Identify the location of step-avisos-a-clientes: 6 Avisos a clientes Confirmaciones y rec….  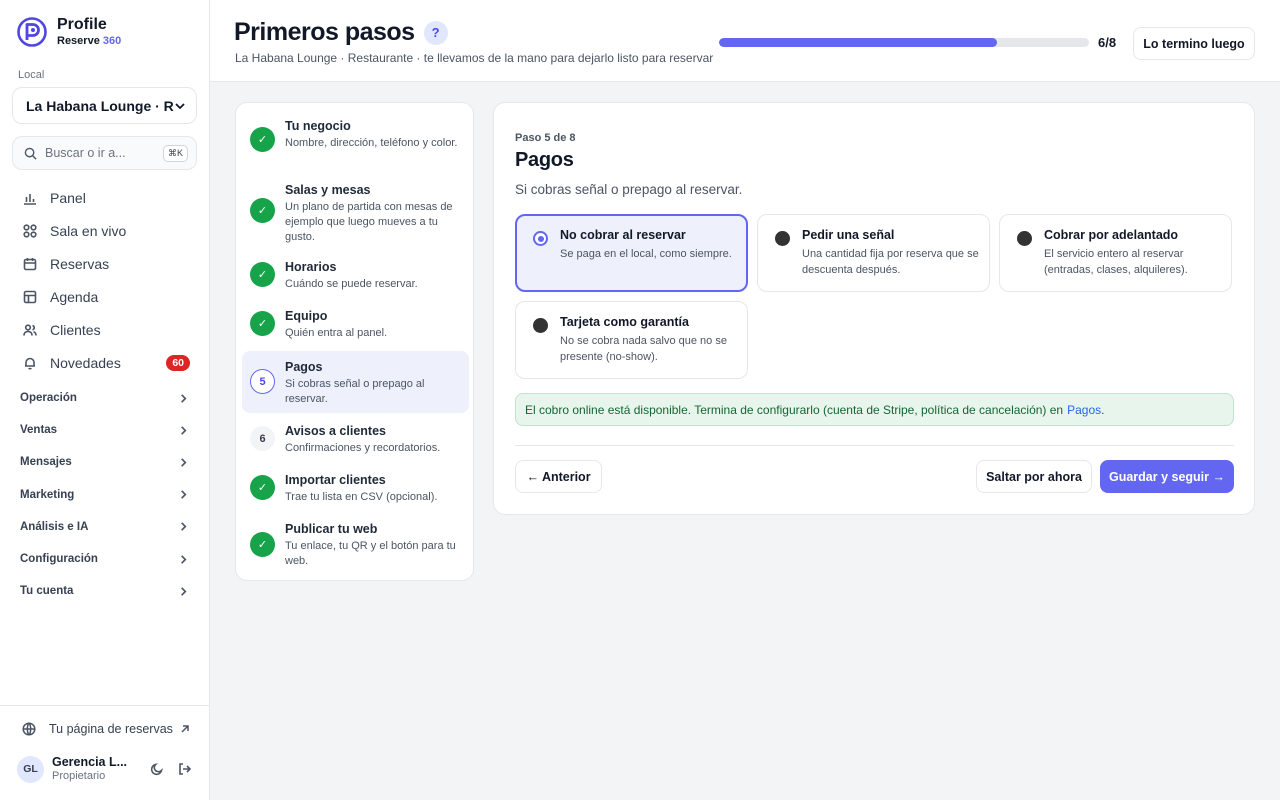
(355, 439).